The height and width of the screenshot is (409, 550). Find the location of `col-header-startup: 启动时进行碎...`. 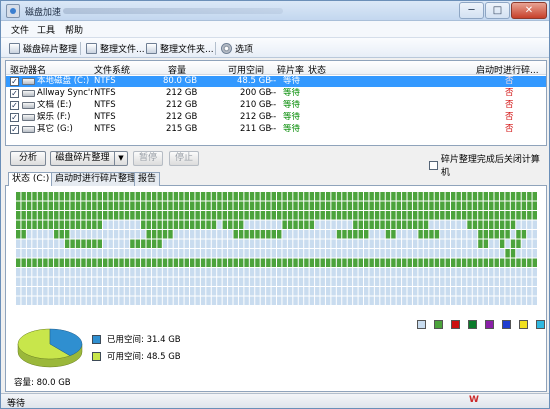

col-header-startup: 启动时进行碎... is located at coordinates (507, 69).